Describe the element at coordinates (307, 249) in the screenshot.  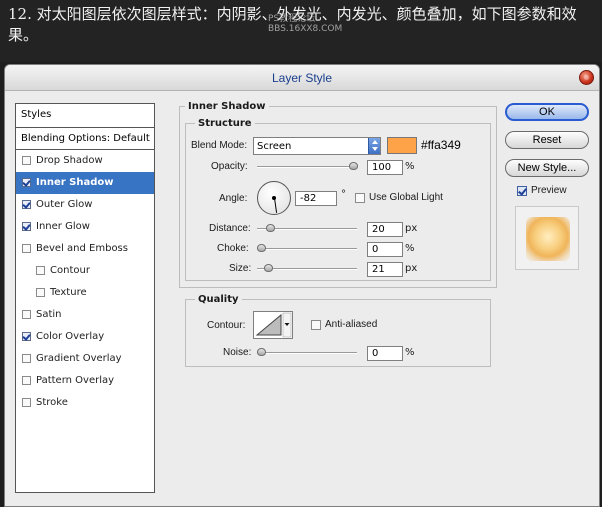
I see `choke-slider` at that location.